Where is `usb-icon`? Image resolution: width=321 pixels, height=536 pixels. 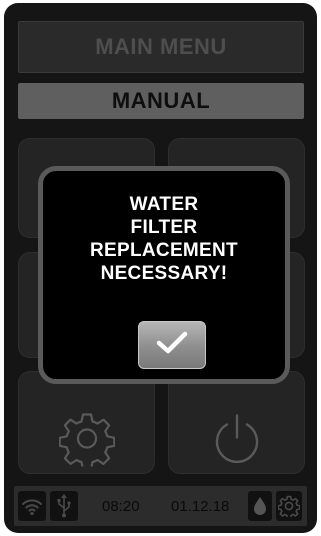
usb-icon is located at coordinates (64, 506).